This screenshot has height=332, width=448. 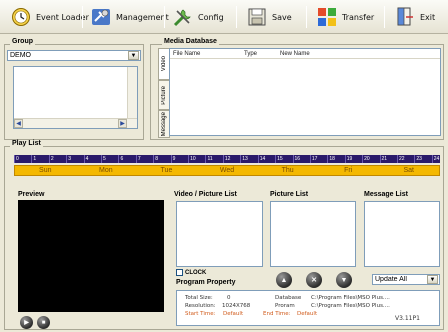 I want to click on arrow-up-icon: ▲, so click(x=284, y=280).